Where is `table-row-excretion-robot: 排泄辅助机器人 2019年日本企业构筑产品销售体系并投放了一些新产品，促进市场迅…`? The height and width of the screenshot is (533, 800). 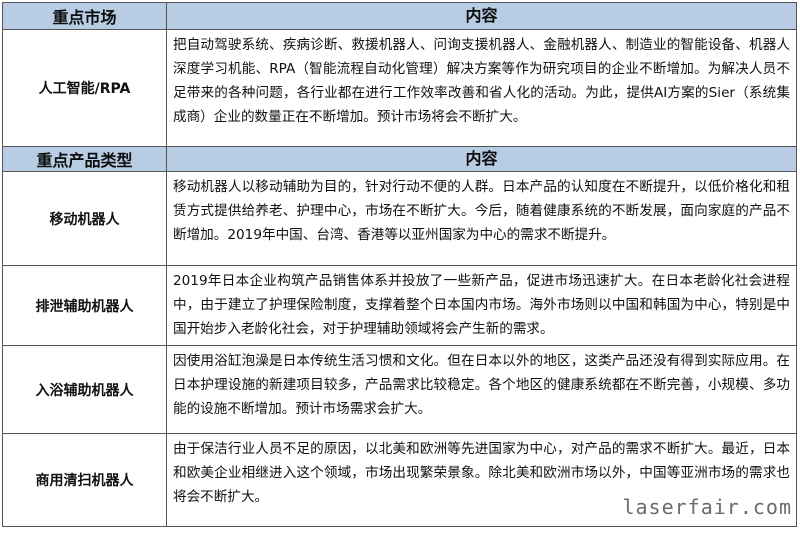 table-row-excretion-robot: 排泄辅助机器人 2019年日本企业构筑产品销售体系并投放了一些新产品，促进市场迅… is located at coordinates (399, 306).